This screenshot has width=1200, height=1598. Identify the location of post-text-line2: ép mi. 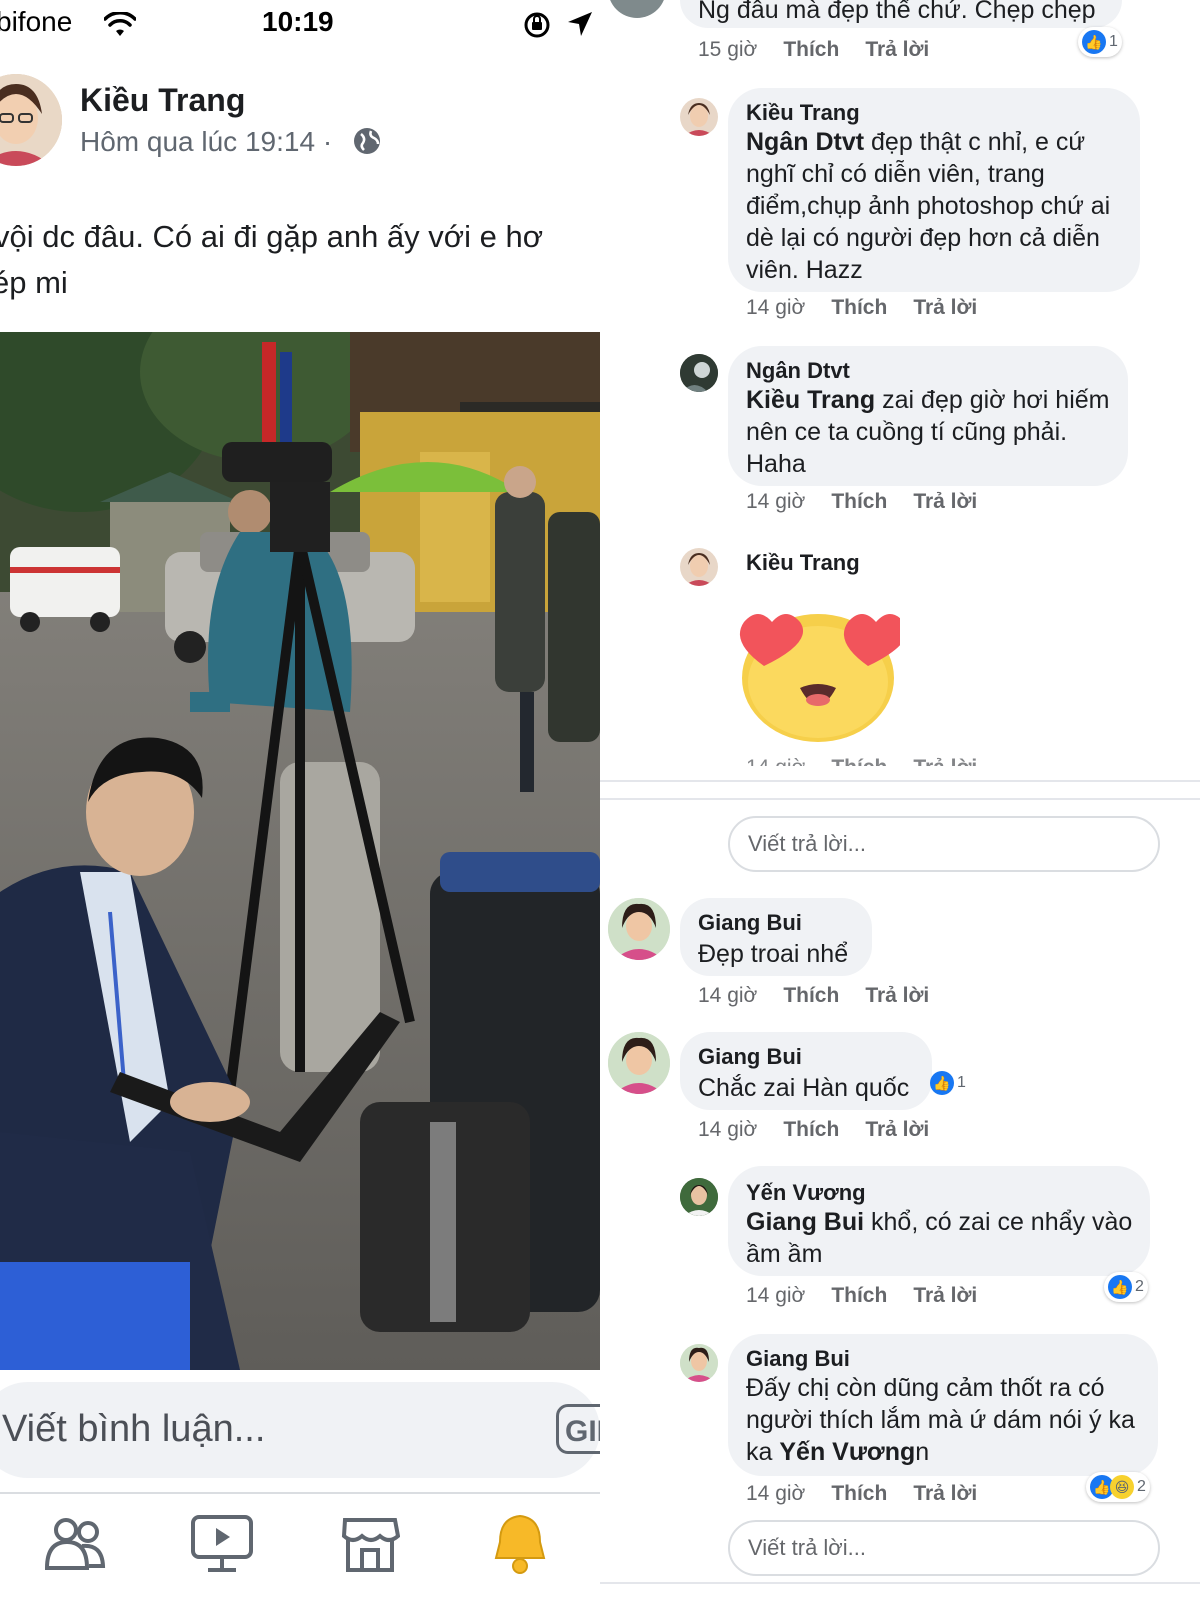
(34, 282).